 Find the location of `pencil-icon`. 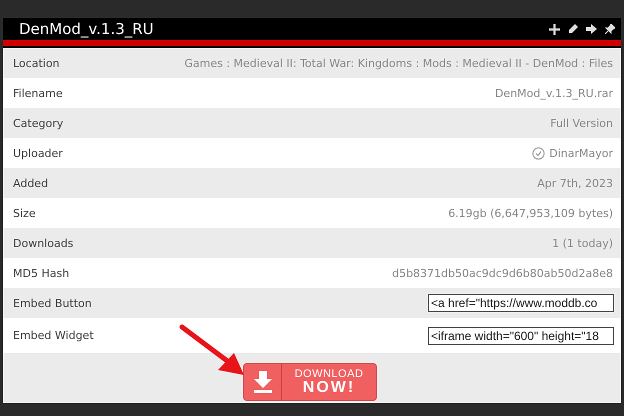

pencil-icon is located at coordinates (573, 29).